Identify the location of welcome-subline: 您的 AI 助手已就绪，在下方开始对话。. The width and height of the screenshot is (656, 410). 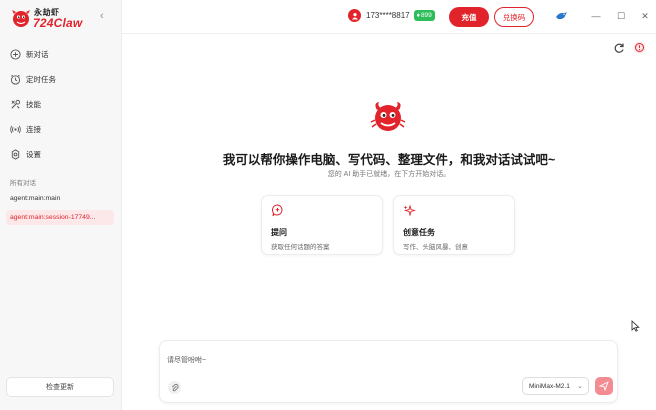
(389, 174).